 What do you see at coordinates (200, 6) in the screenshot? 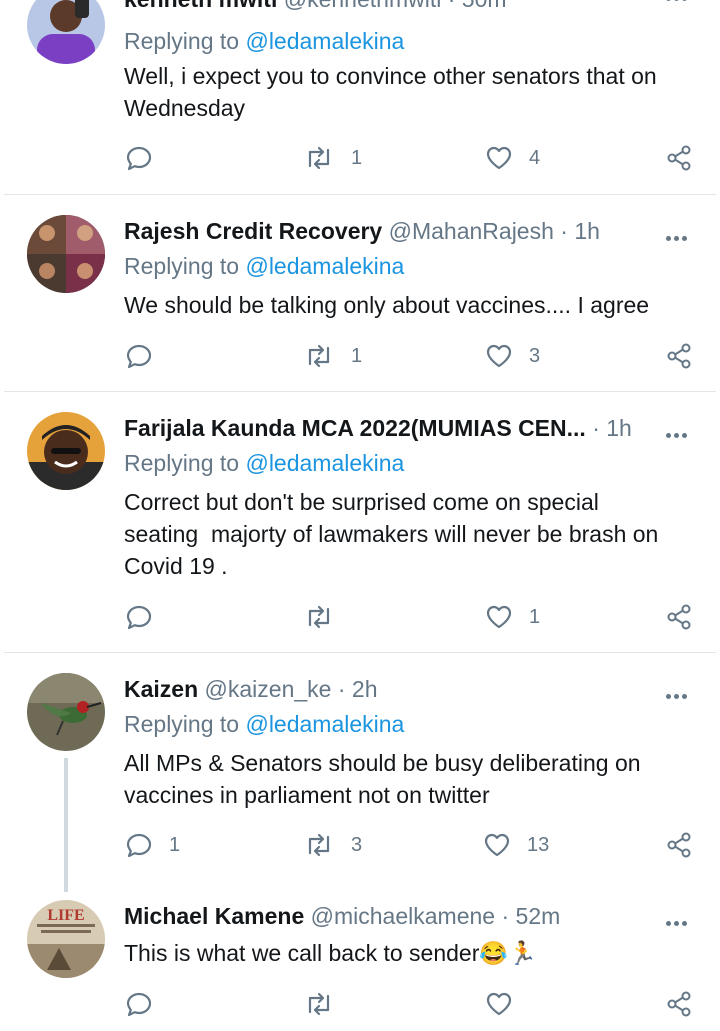
I see `display-name: kenneth mwiti` at bounding box center [200, 6].